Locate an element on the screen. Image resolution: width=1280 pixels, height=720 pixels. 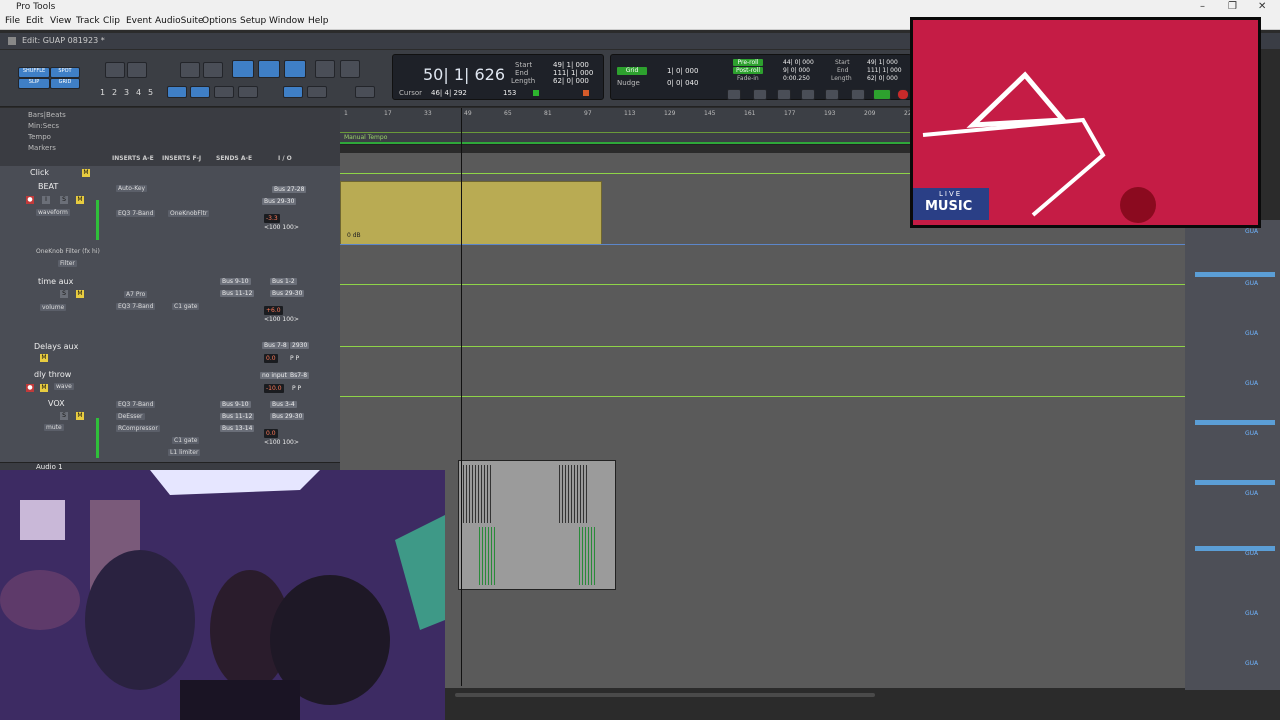
zoom-in-icon is located at coordinates (137, 70).